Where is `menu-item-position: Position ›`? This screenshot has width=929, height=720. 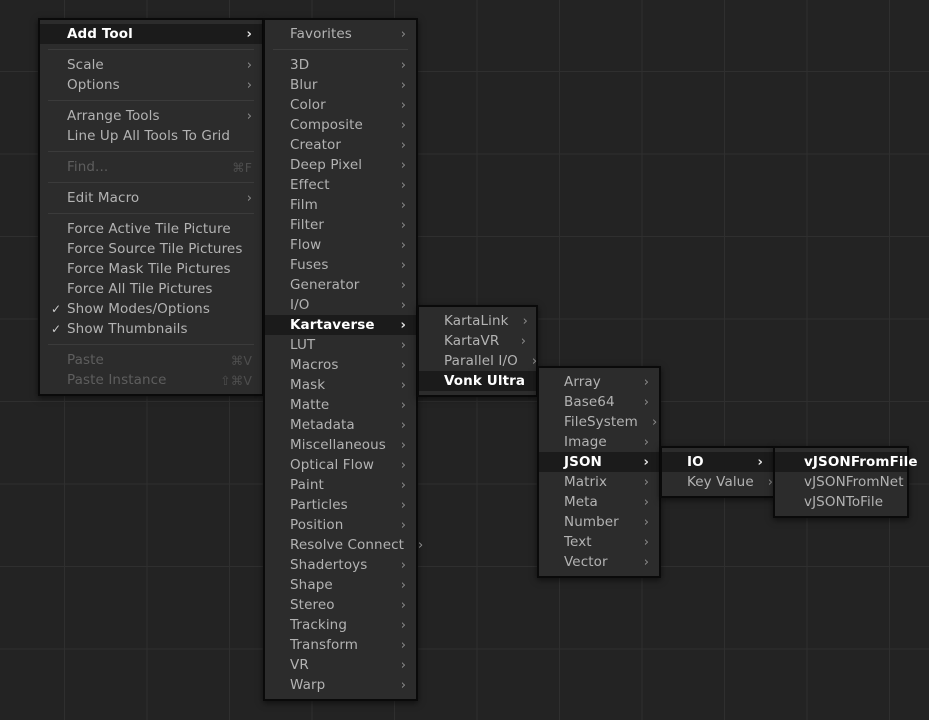 menu-item-position: Position › is located at coordinates (340, 525).